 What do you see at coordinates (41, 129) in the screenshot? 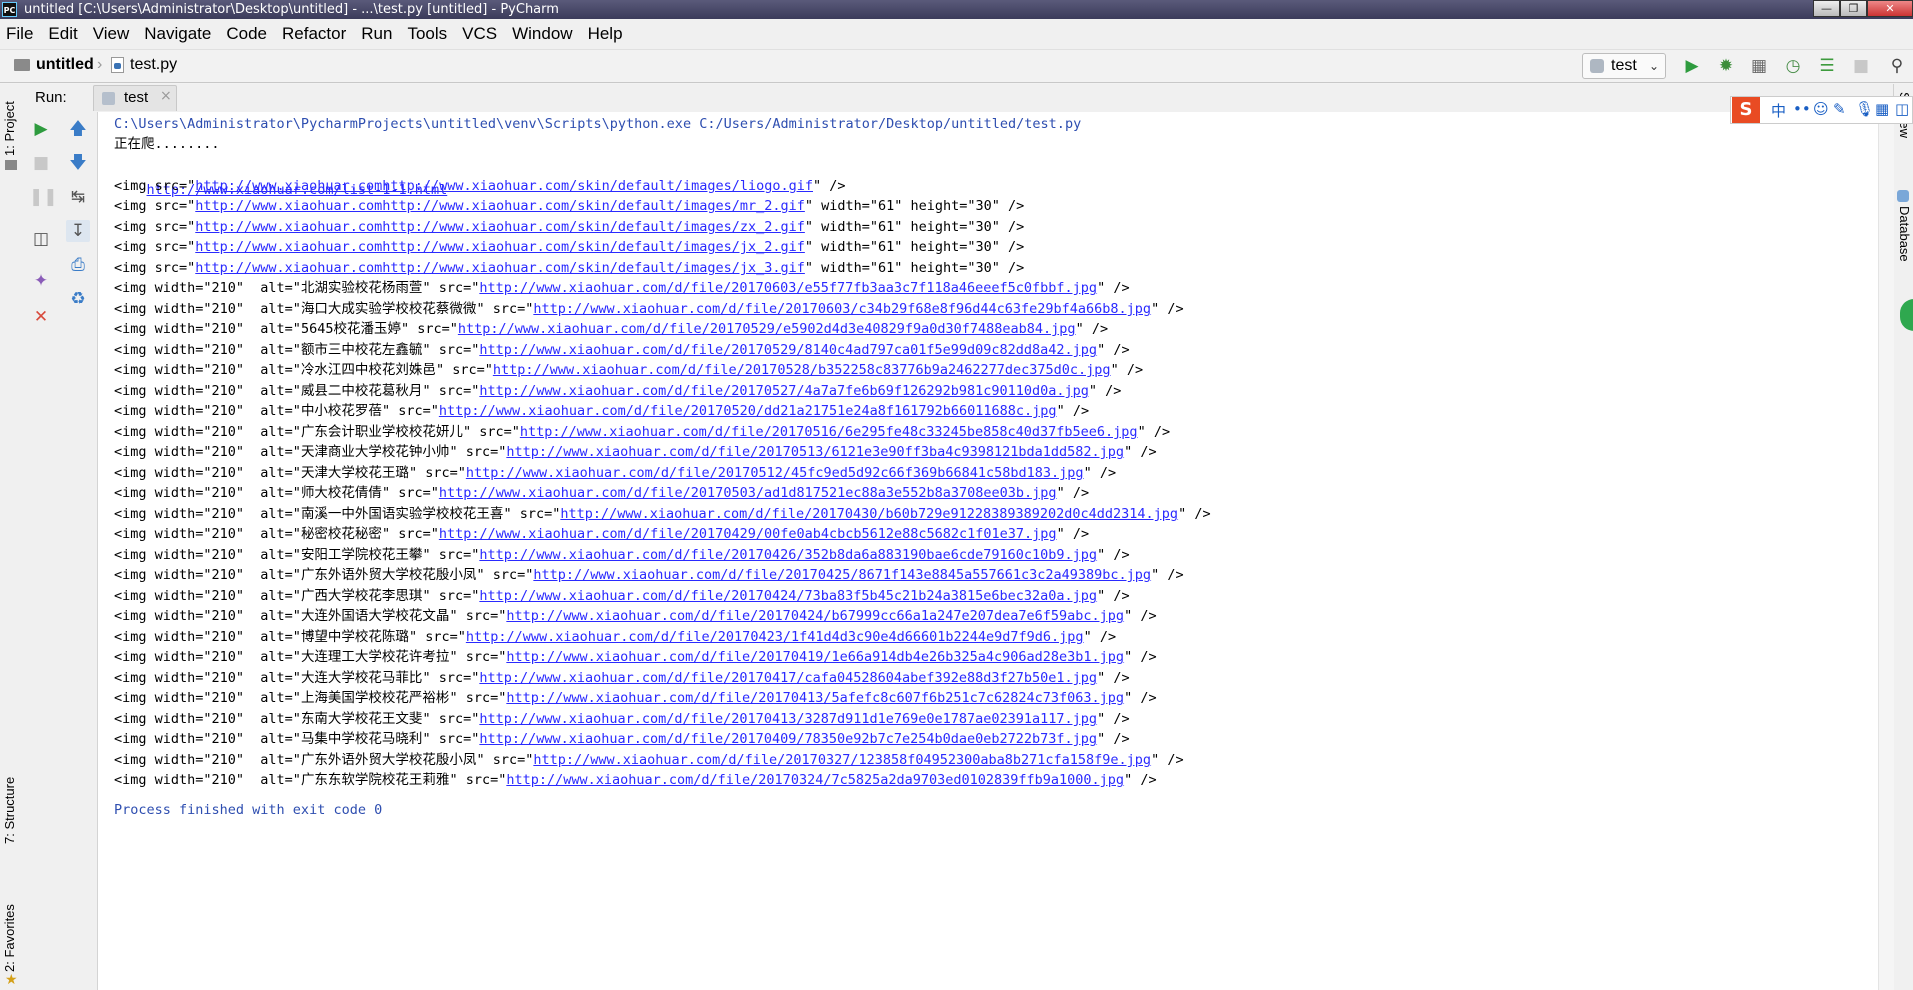
I see `rerun-icon: ▶` at bounding box center [41, 129].